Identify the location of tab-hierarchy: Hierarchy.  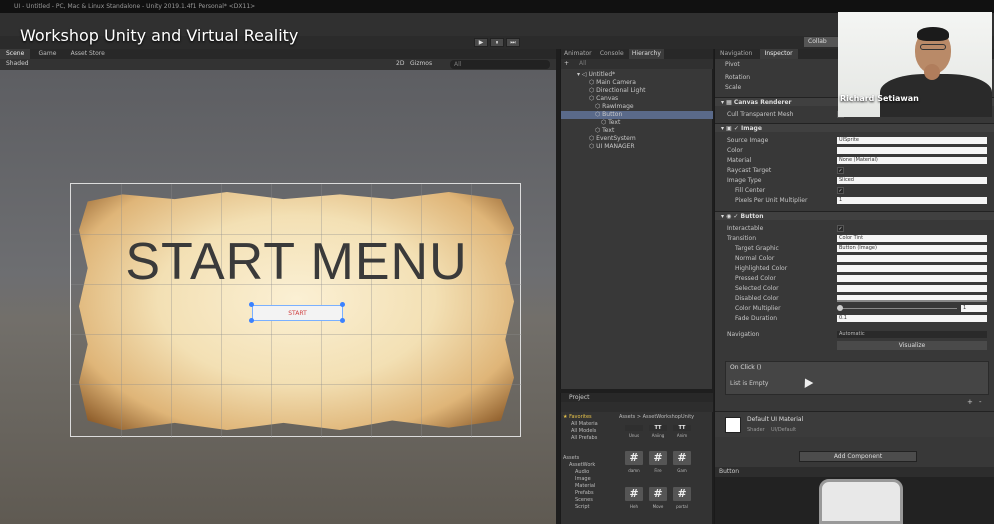
(646, 54).